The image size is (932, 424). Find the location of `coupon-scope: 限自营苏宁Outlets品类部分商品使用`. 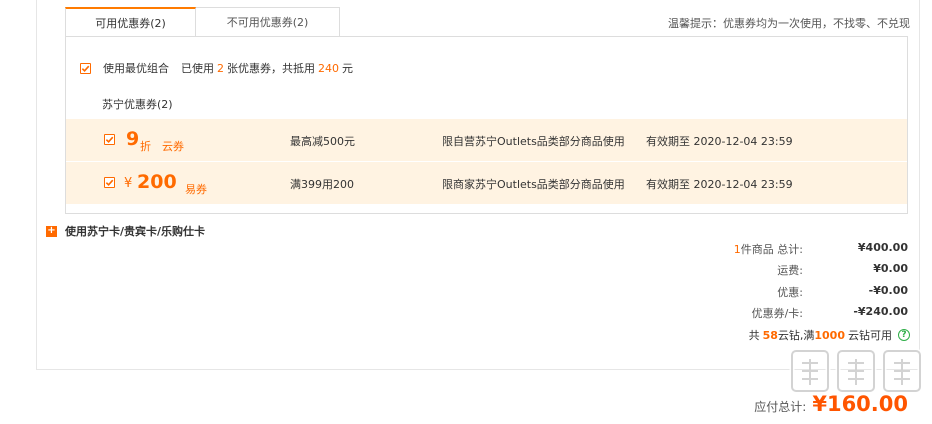

coupon-scope: 限自营苏宁Outlets品类部分商品使用 is located at coordinates (533, 141).